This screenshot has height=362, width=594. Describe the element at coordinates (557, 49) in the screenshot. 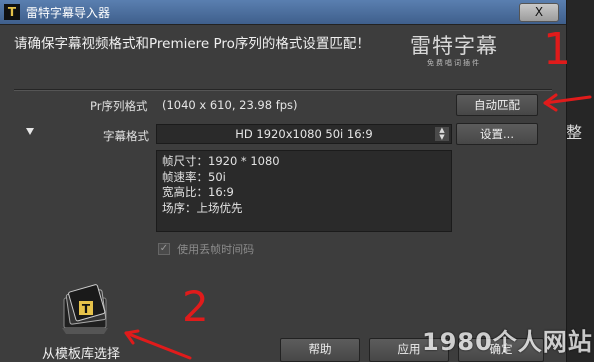

I see `annotation-number-one: 1` at that location.